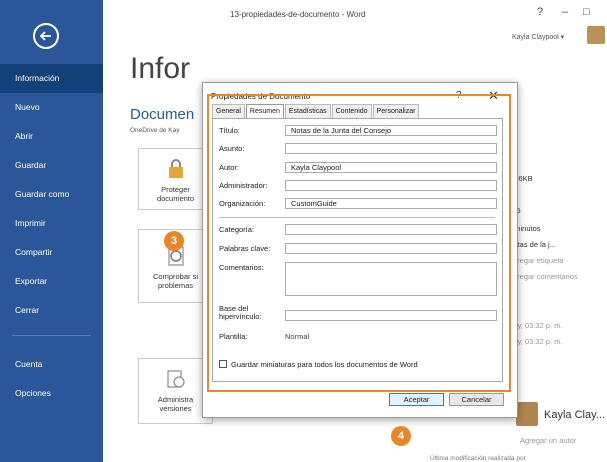  What do you see at coordinates (232, 148) in the screenshot?
I see `subject-label: Asunto:` at bounding box center [232, 148].